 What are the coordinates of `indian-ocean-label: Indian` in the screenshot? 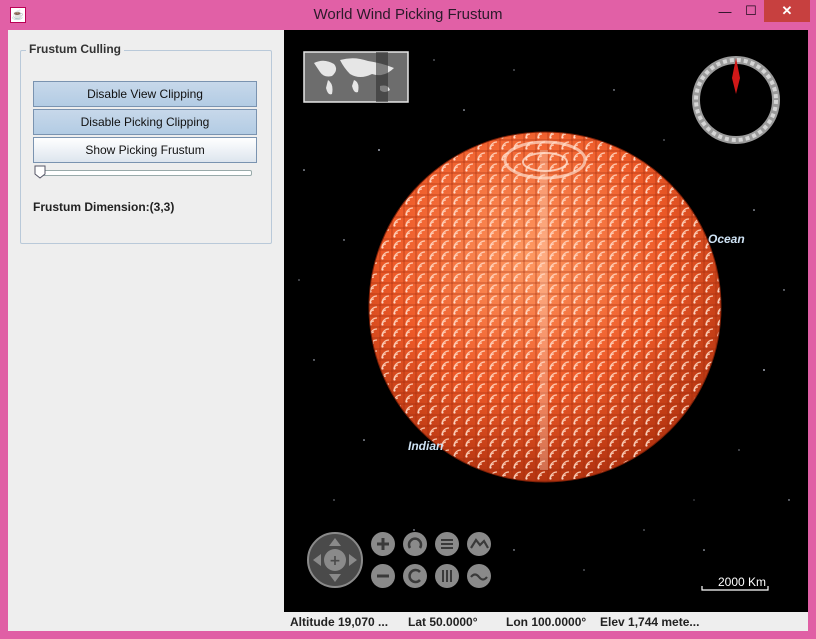 It's located at (425, 446).